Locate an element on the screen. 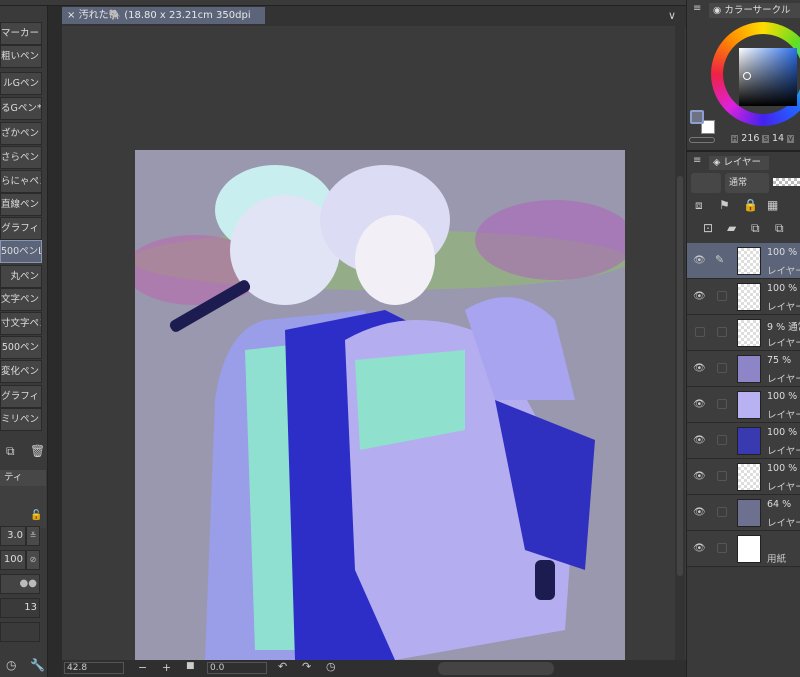 The width and height of the screenshot is (800, 677). layer-row: 9 % 通常レイヤー is located at coordinates (743, 333).